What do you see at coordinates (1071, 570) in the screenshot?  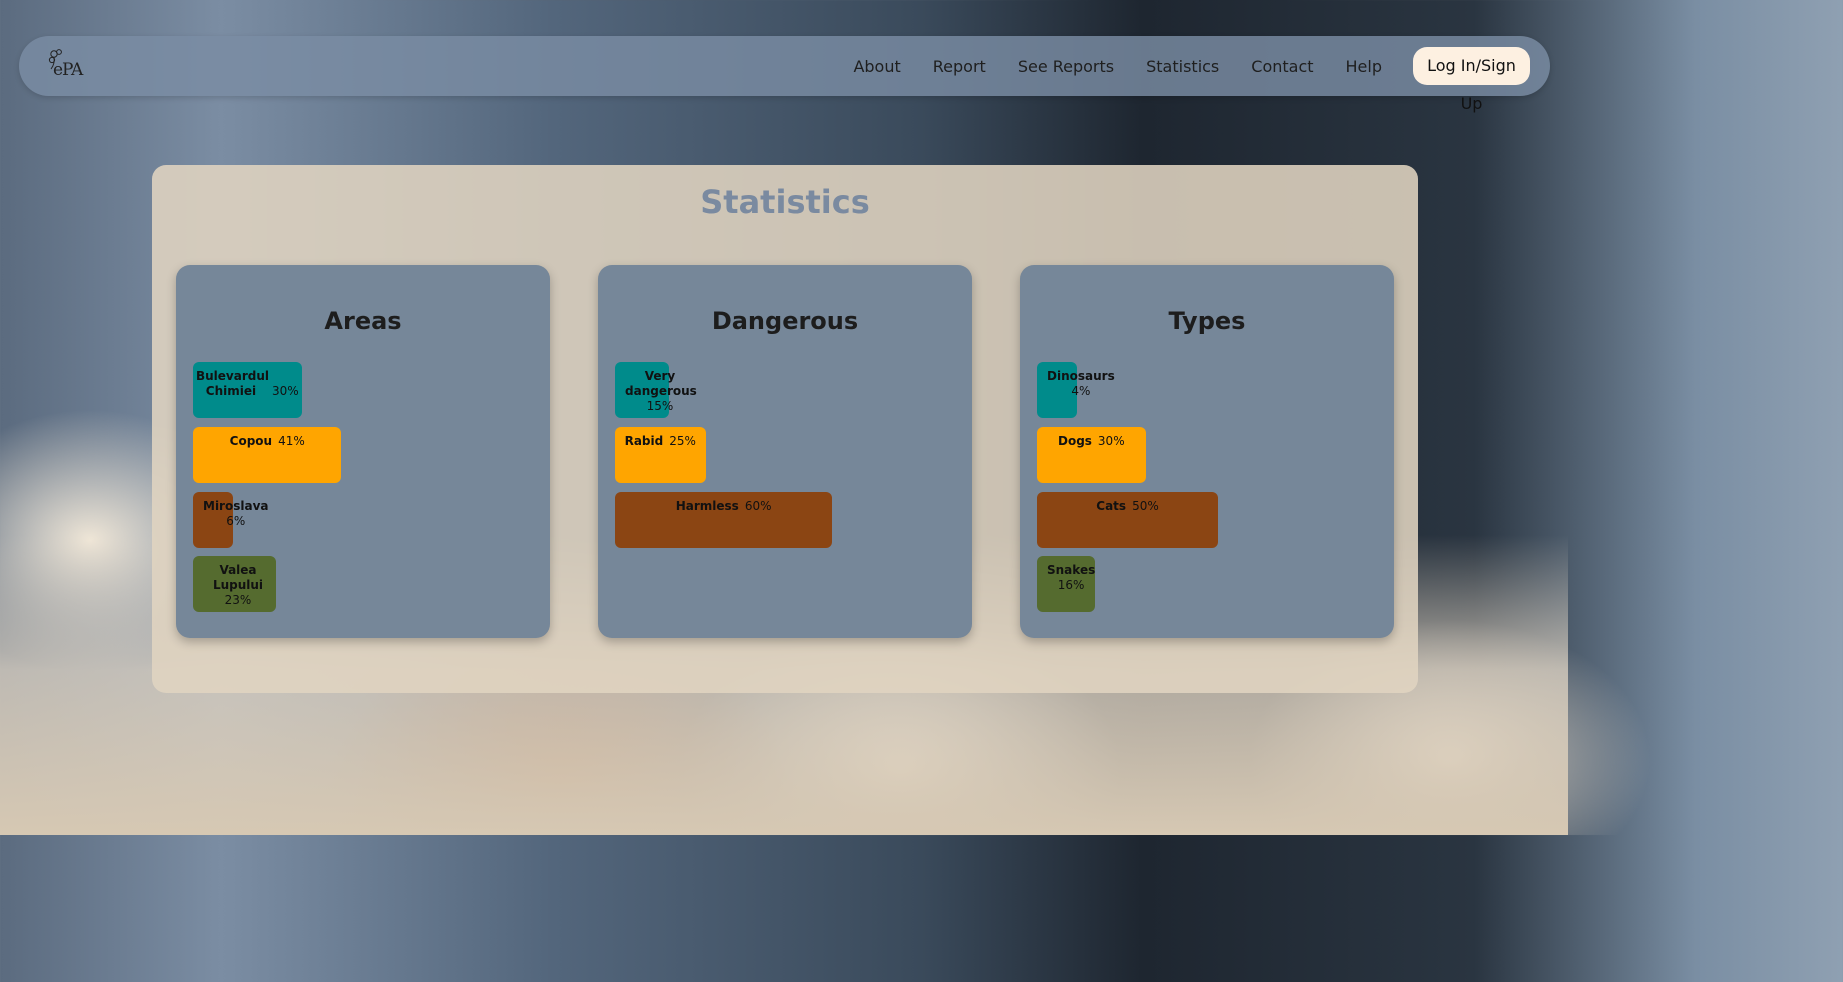 I see `bar-label: Snakes` at bounding box center [1071, 570].